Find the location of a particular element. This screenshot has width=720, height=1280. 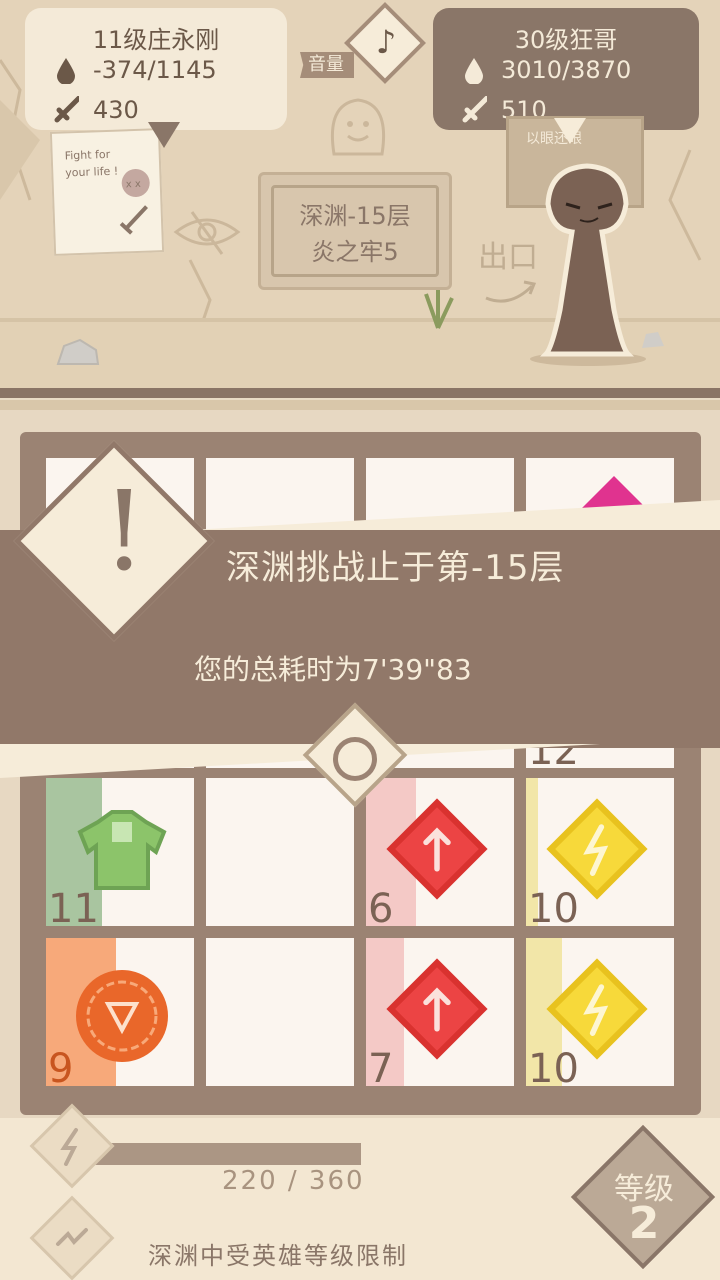

grass-icon is located at coordinates (439, 307).